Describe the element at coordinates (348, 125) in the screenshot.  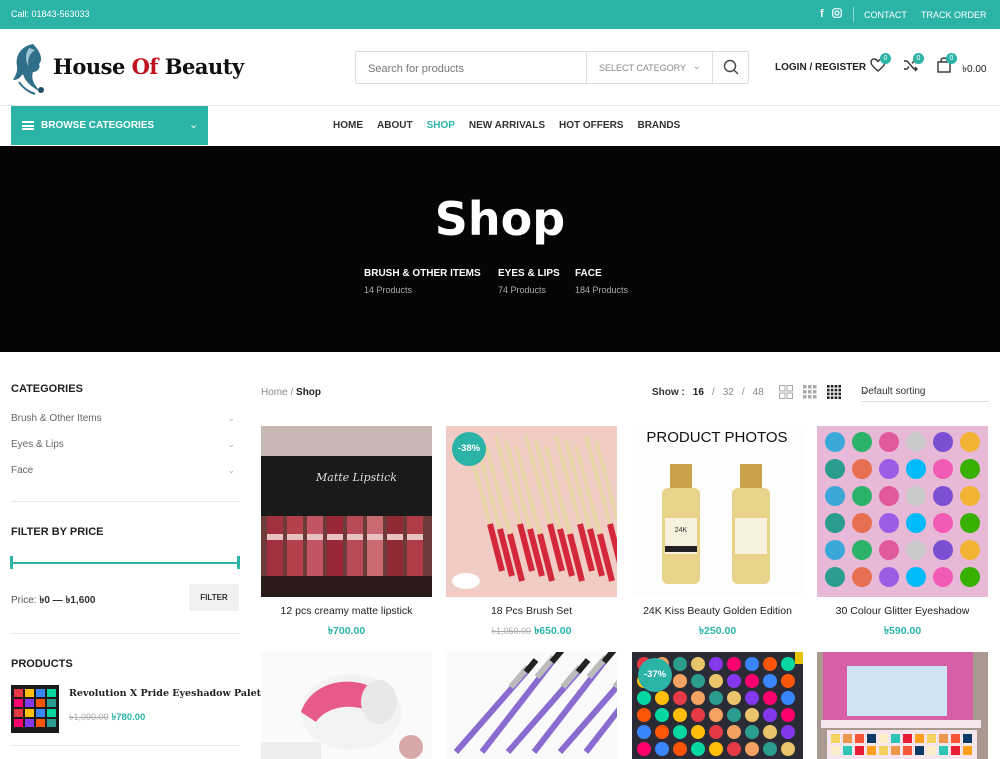
I see `nav-home: HOME` at that location.